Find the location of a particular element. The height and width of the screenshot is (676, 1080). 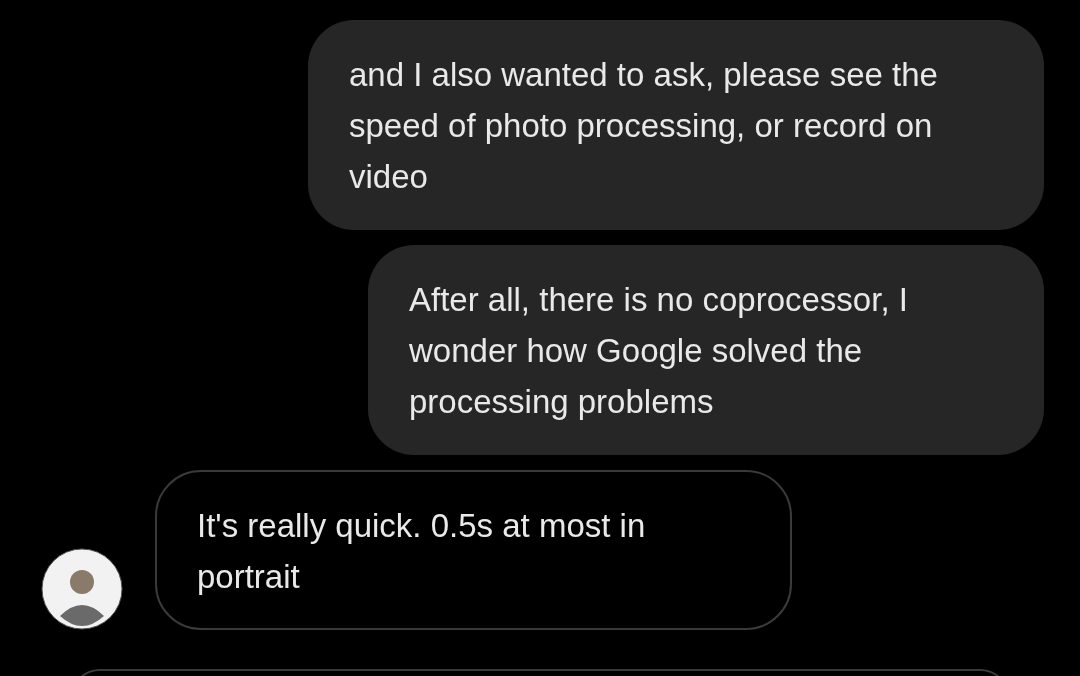

message-bubble: It's really quick. 0.5s at most in portrait is located at coordinates (473, 550).